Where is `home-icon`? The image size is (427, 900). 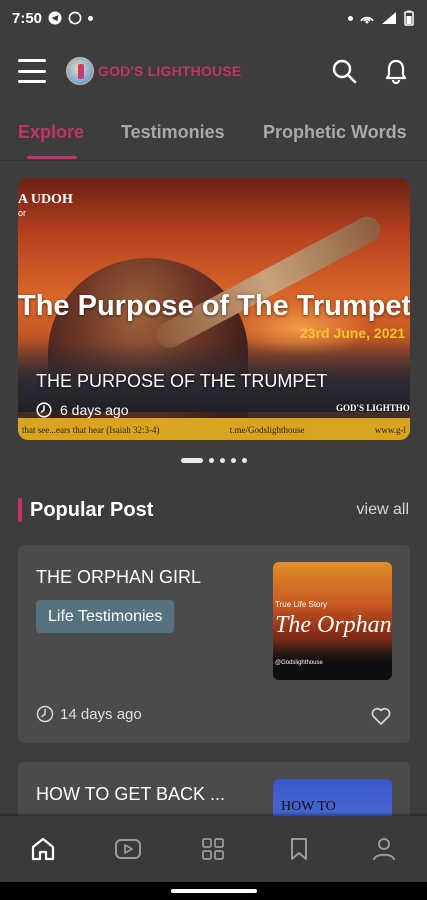
home-icon is located at coordinates (42, 849).